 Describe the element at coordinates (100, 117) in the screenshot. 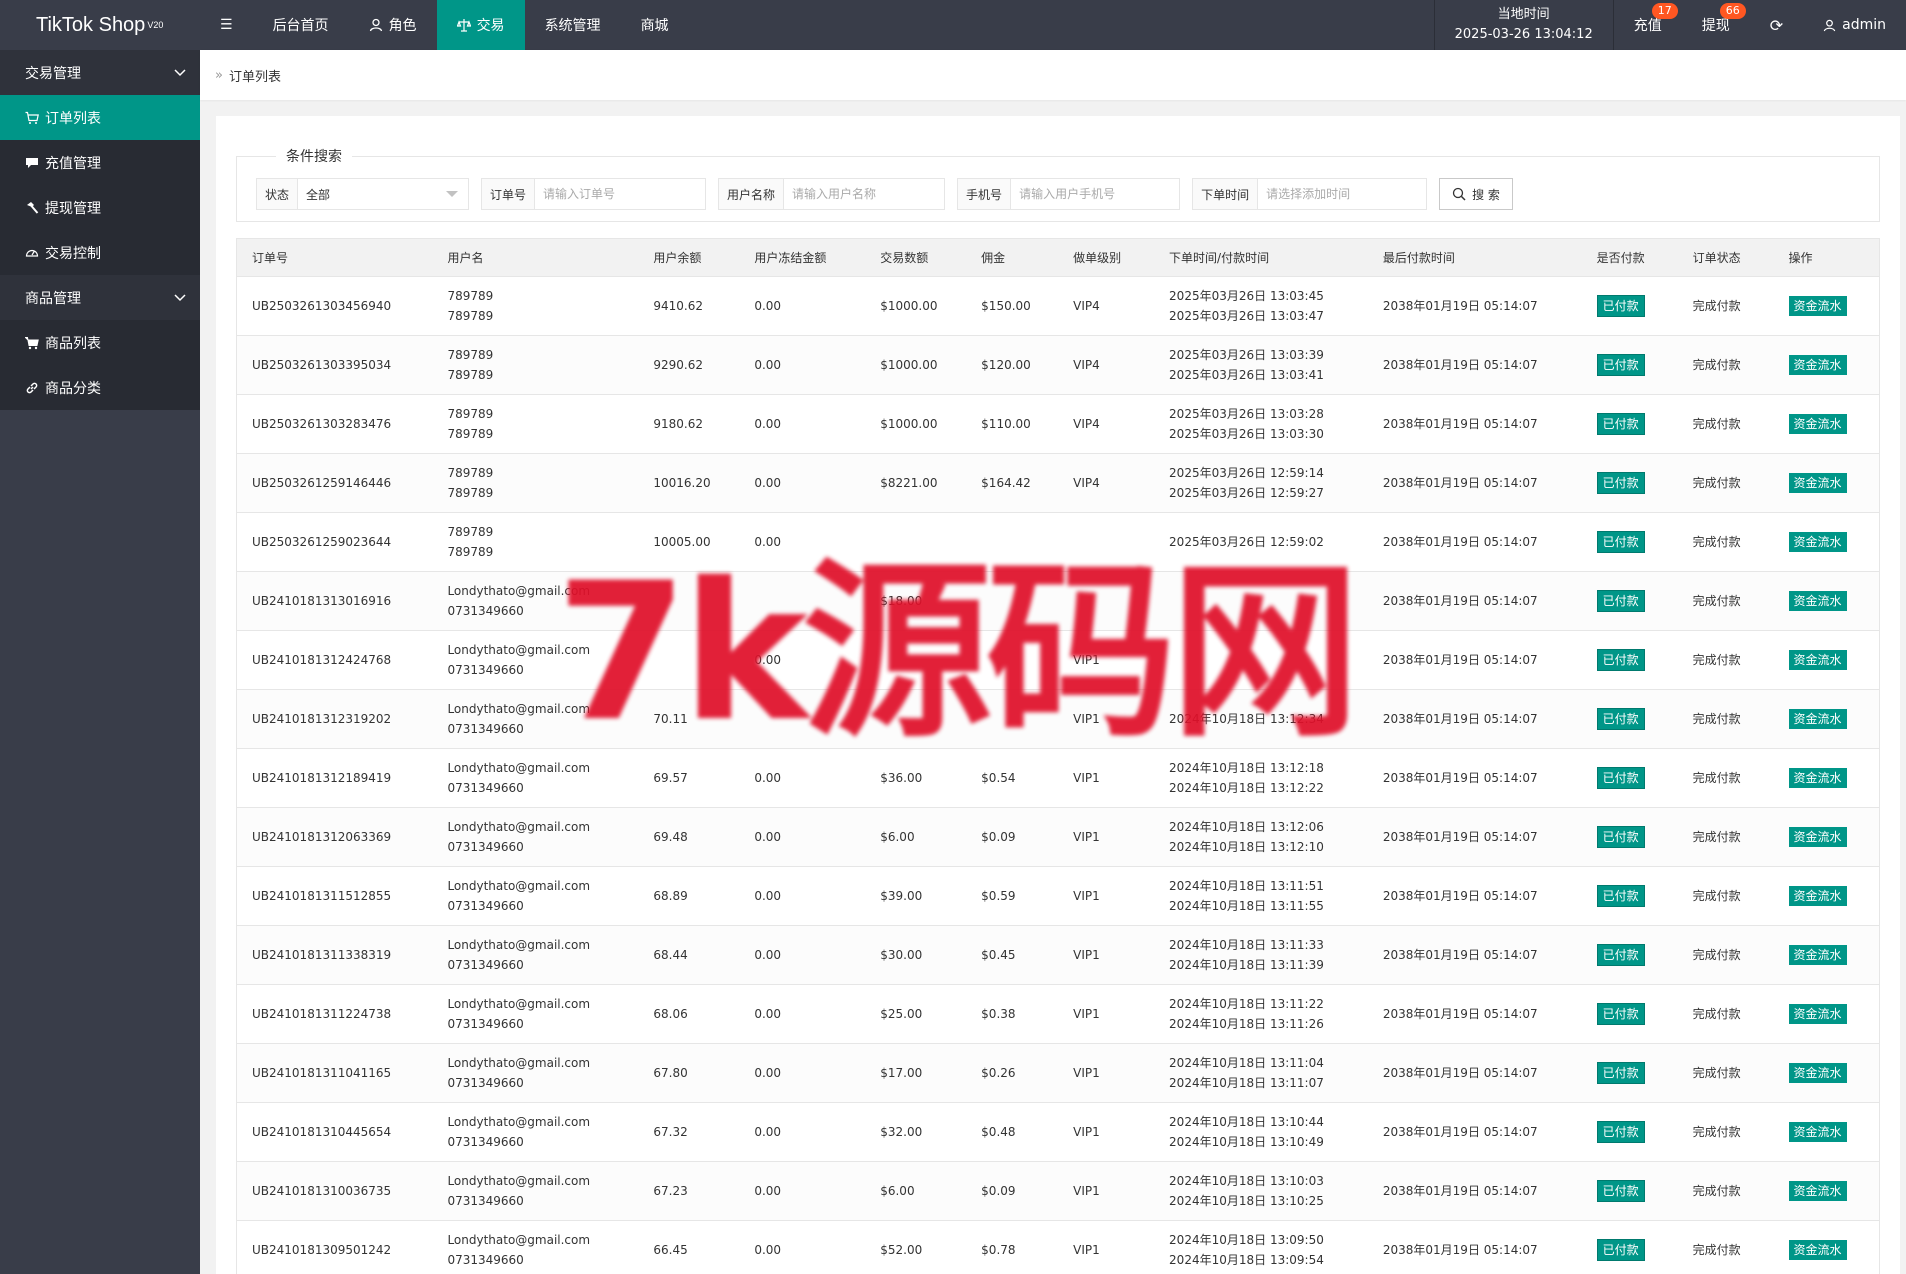

I see `sidebar-item-order-list: 订单列表` at that location.